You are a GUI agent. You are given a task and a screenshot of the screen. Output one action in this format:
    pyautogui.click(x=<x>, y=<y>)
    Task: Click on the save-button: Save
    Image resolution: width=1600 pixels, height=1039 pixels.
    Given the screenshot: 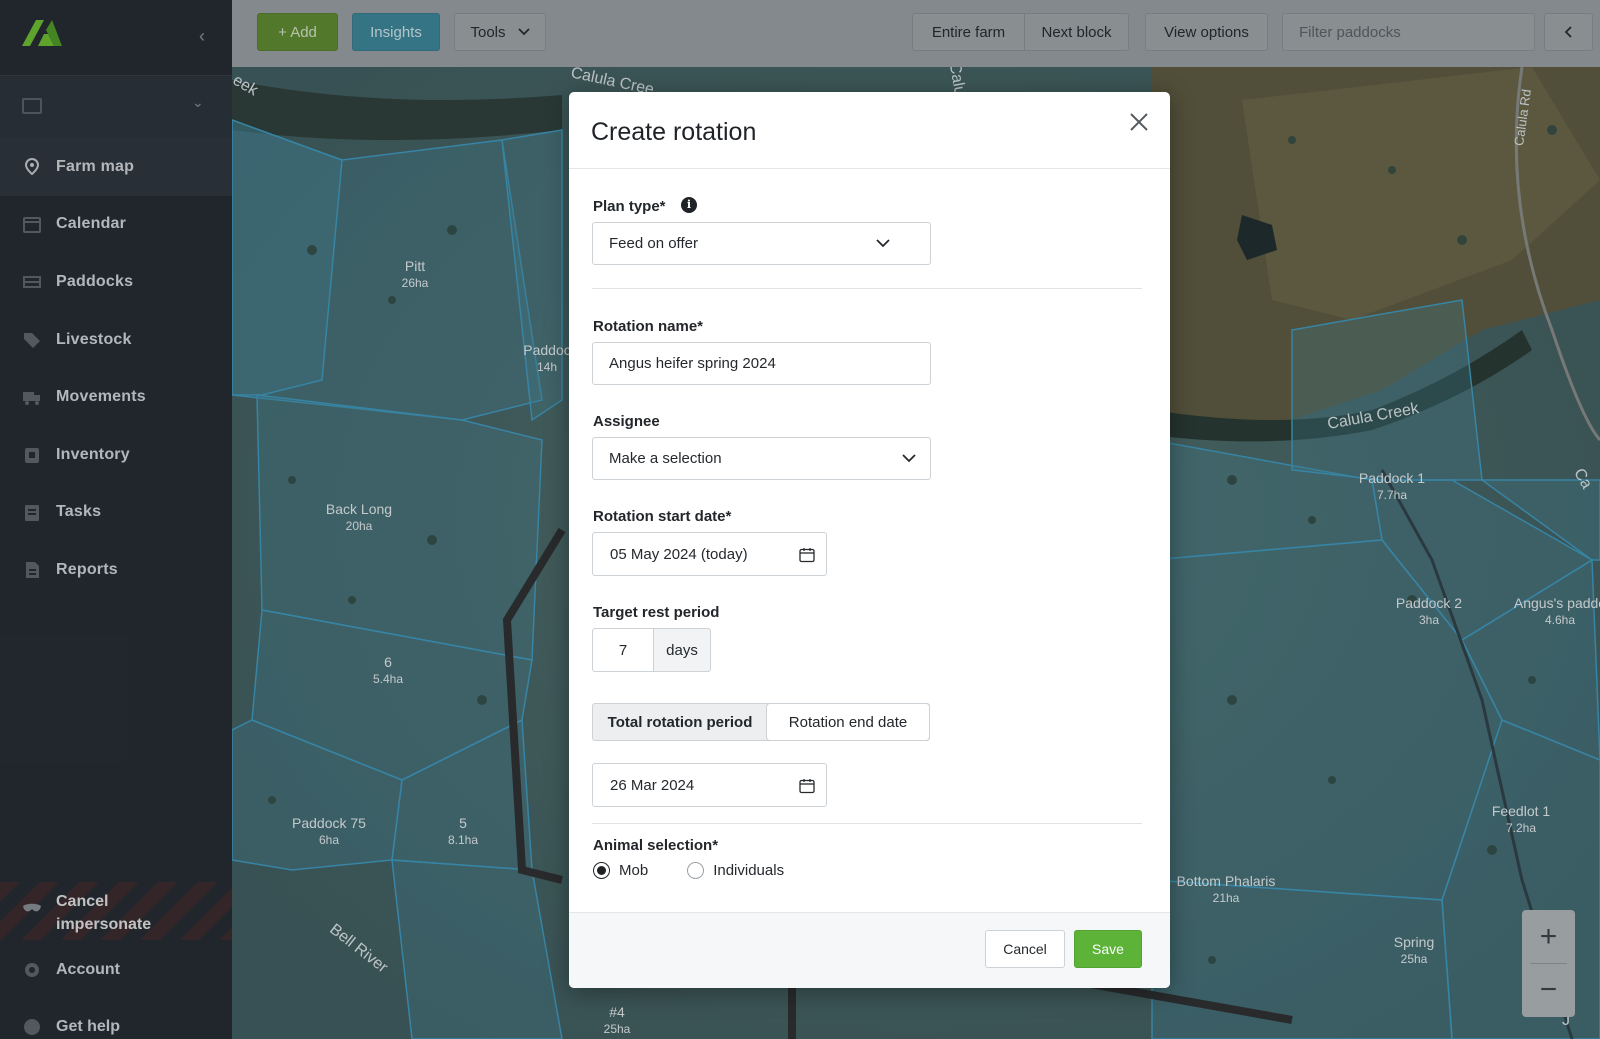 What is the action you would take?
    pyautogui.click(x=1108, y=949)
    